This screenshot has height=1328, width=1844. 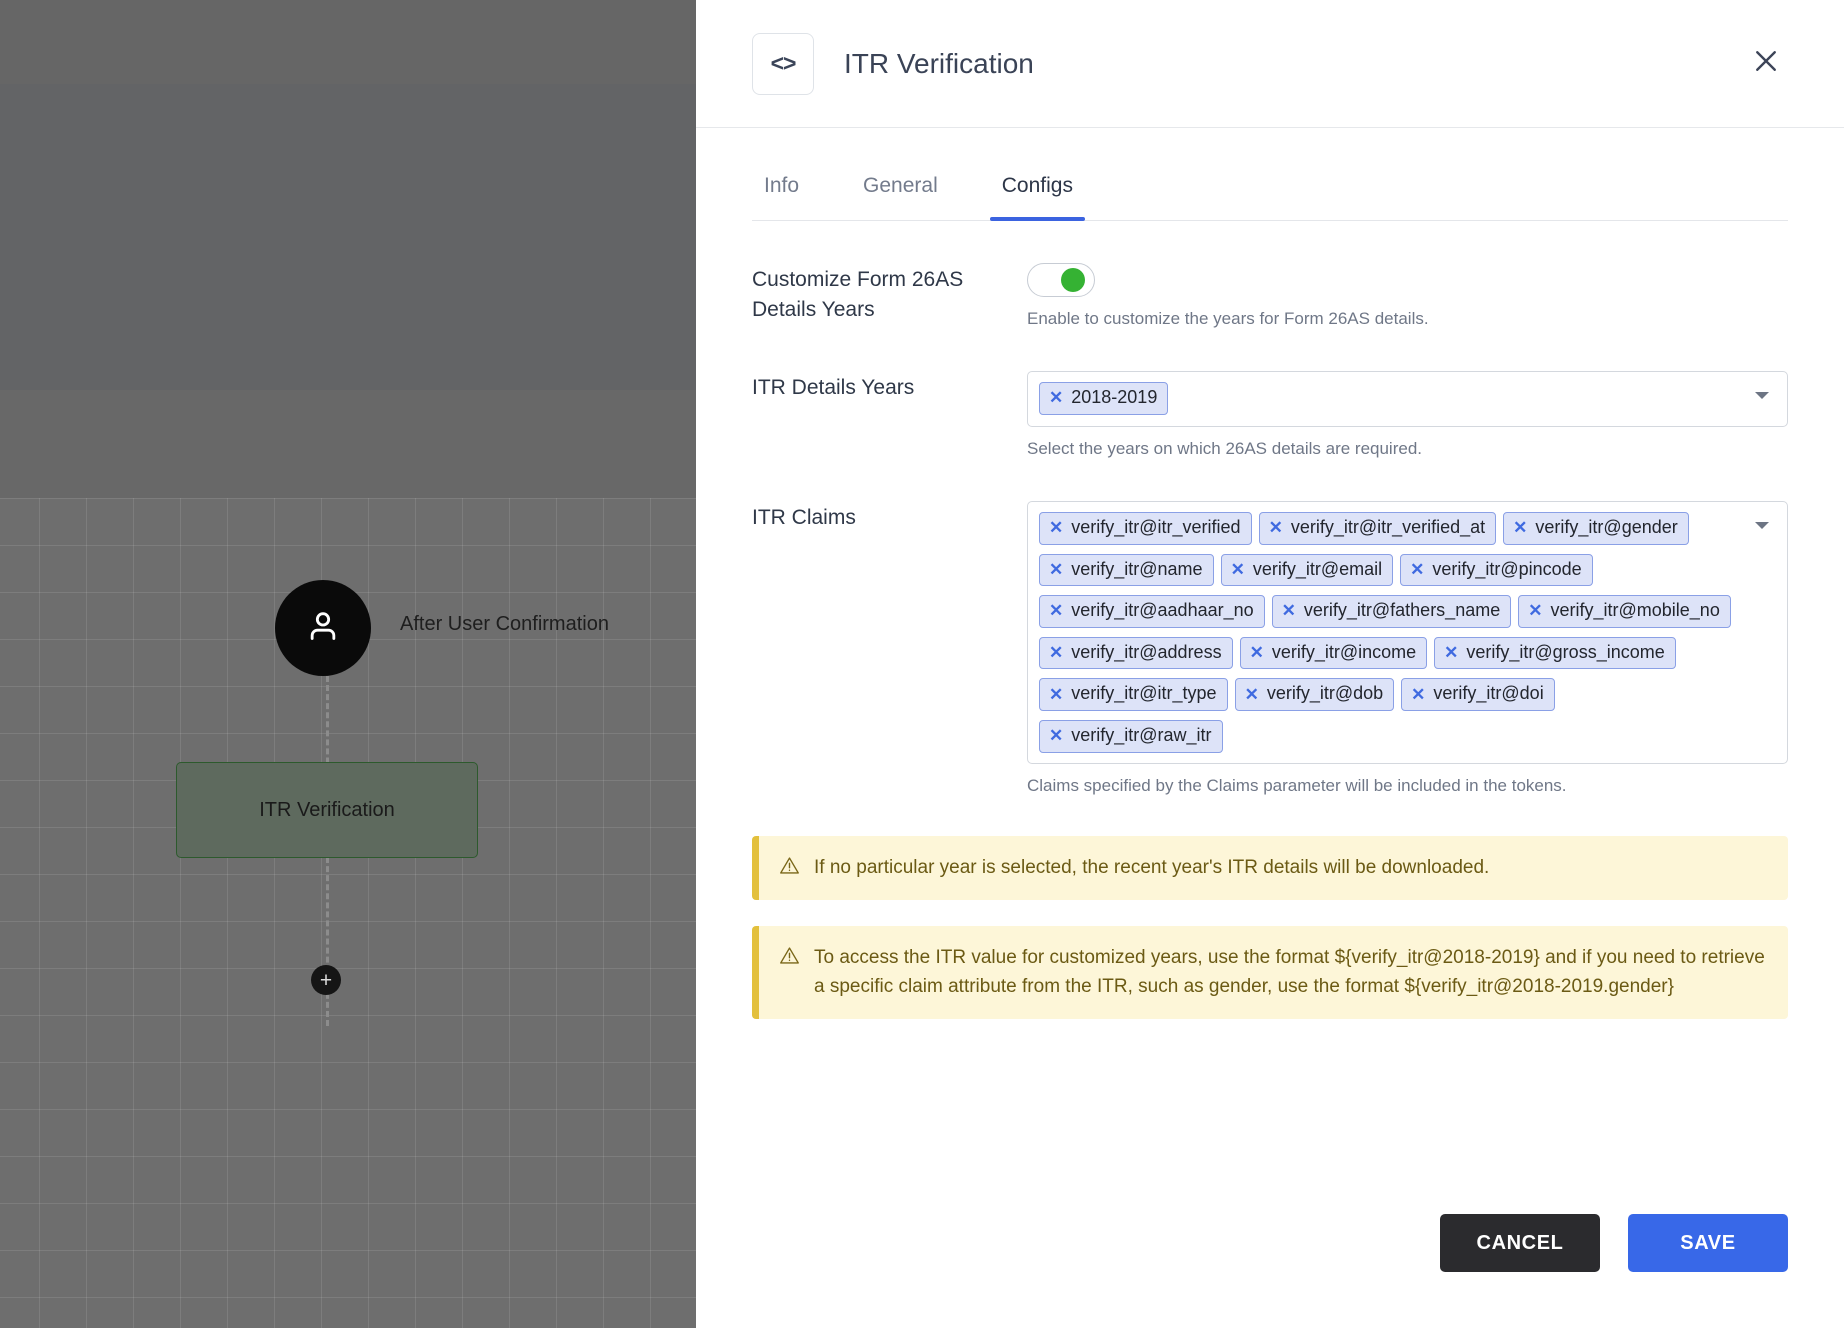 I want to click on chip: ✕ verify_itr@fathers_name, so click(x=1391, y=611).